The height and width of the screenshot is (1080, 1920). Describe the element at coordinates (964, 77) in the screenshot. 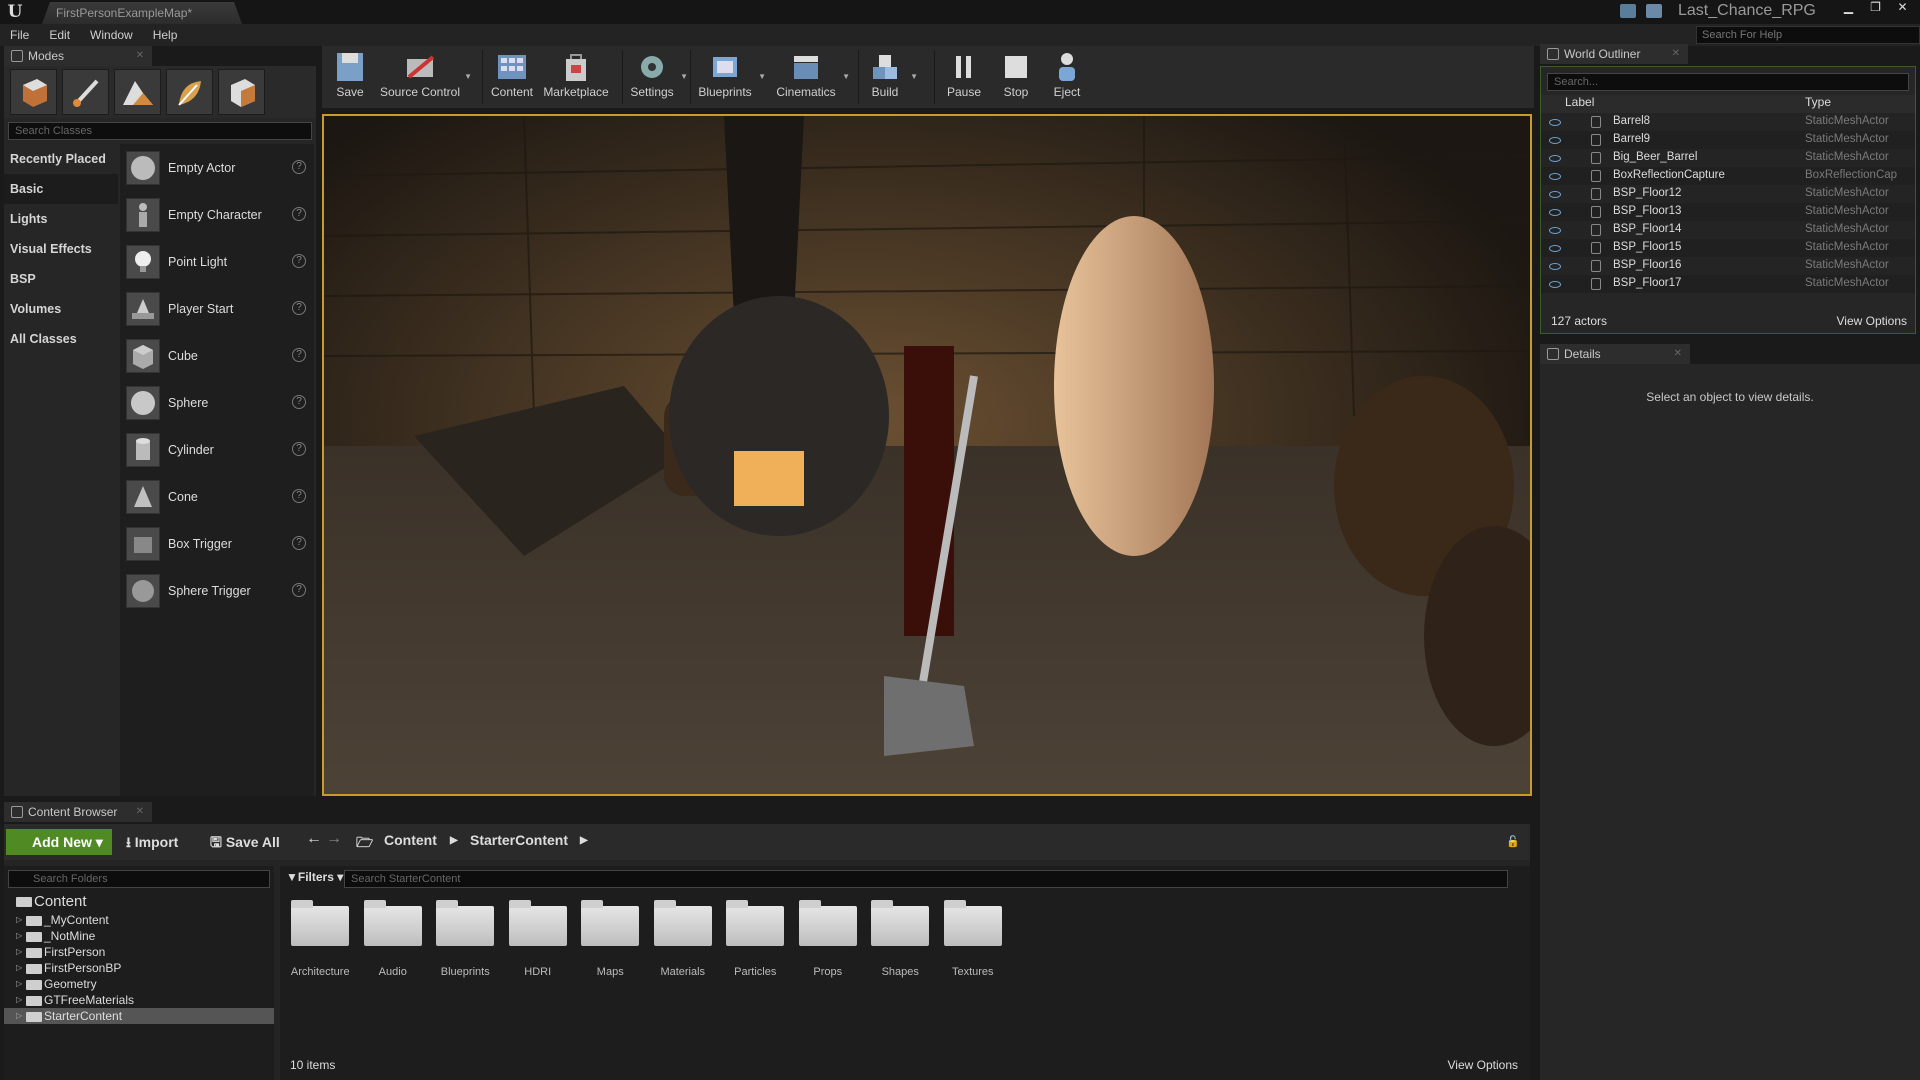

I see `pause-button: Pause` at that location.